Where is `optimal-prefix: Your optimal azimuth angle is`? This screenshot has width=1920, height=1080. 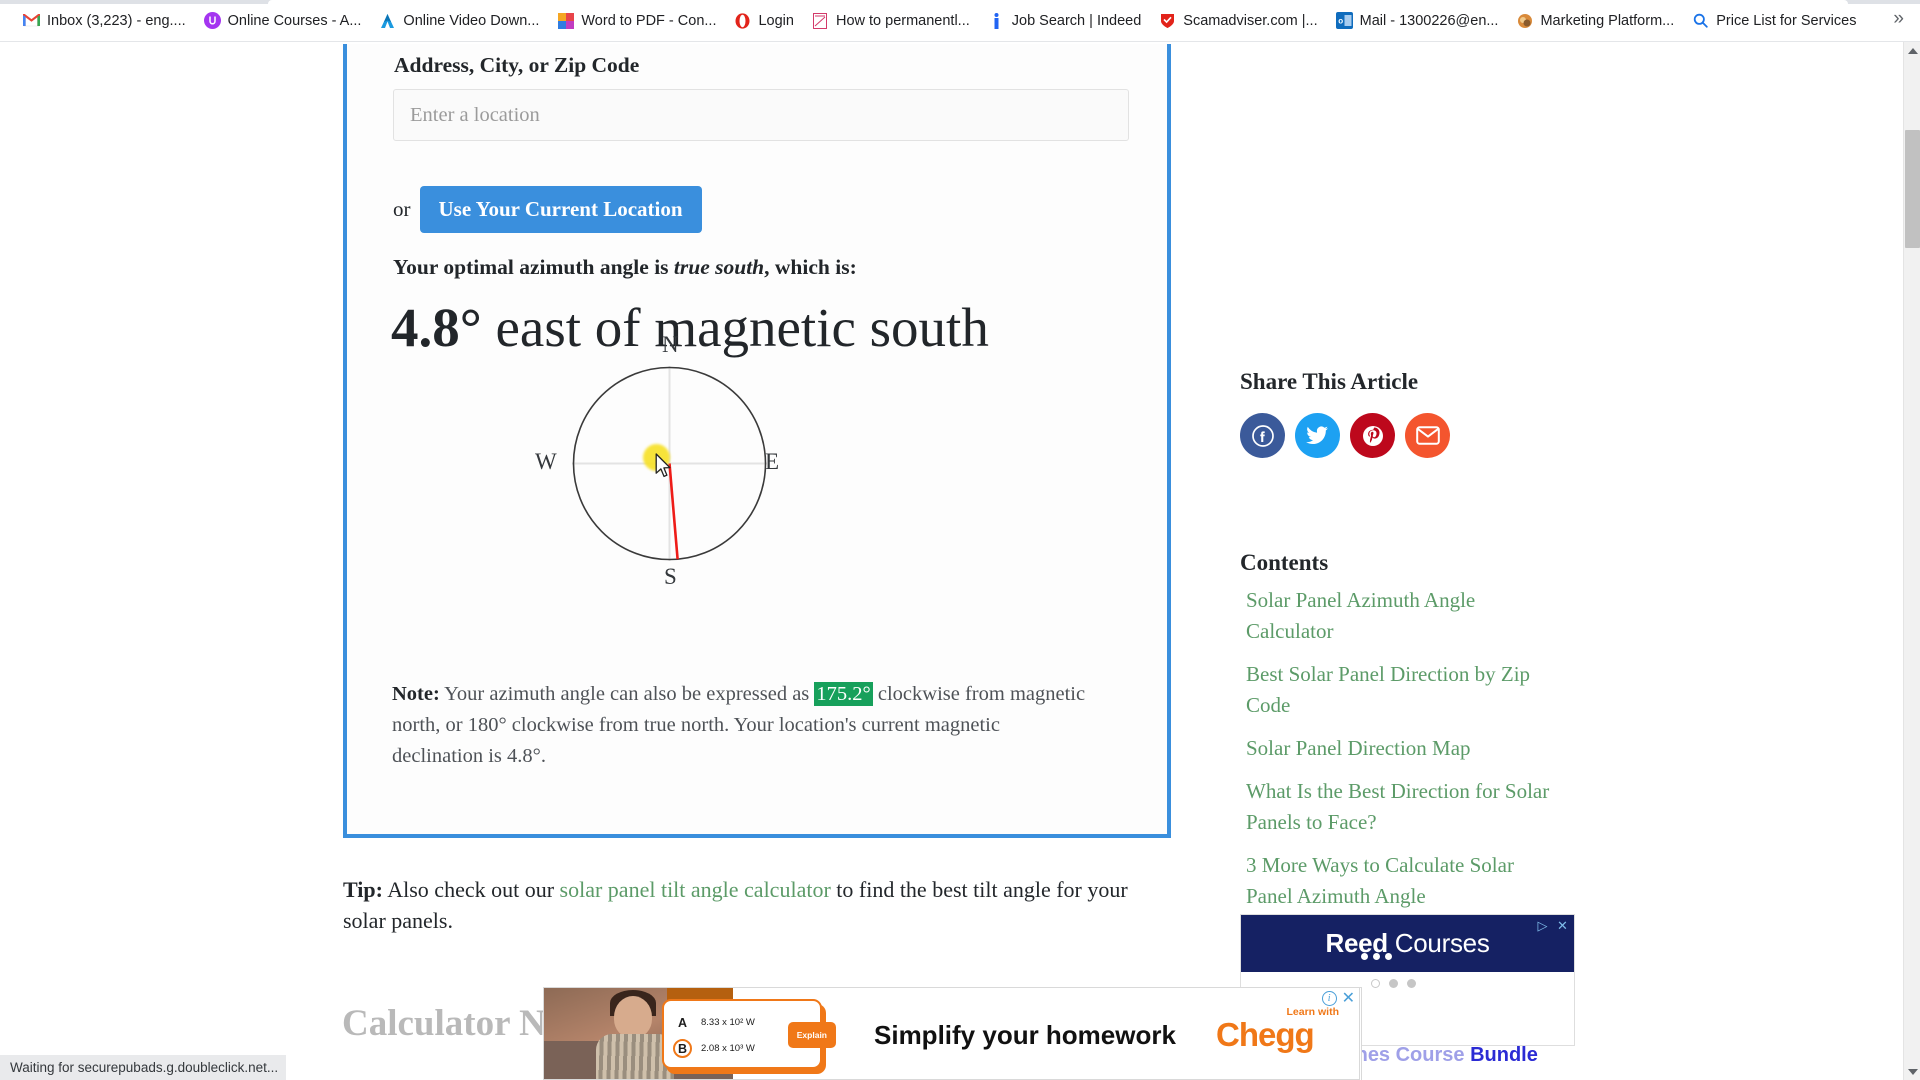
optimal-prefix: Your optimal azimuth angle is is located at coordinates (533, 267).